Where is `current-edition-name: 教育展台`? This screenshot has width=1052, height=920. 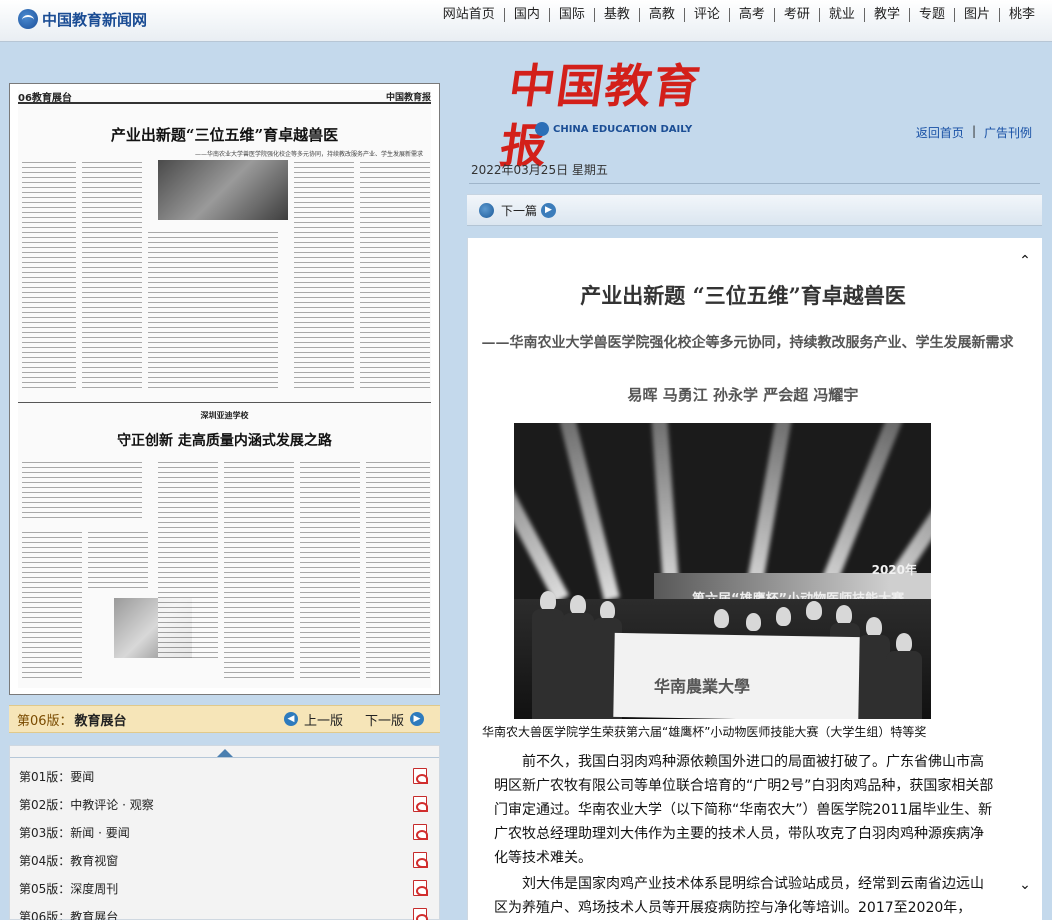
current-edition-name: 教育展台 is located at coordinates (100, 721).